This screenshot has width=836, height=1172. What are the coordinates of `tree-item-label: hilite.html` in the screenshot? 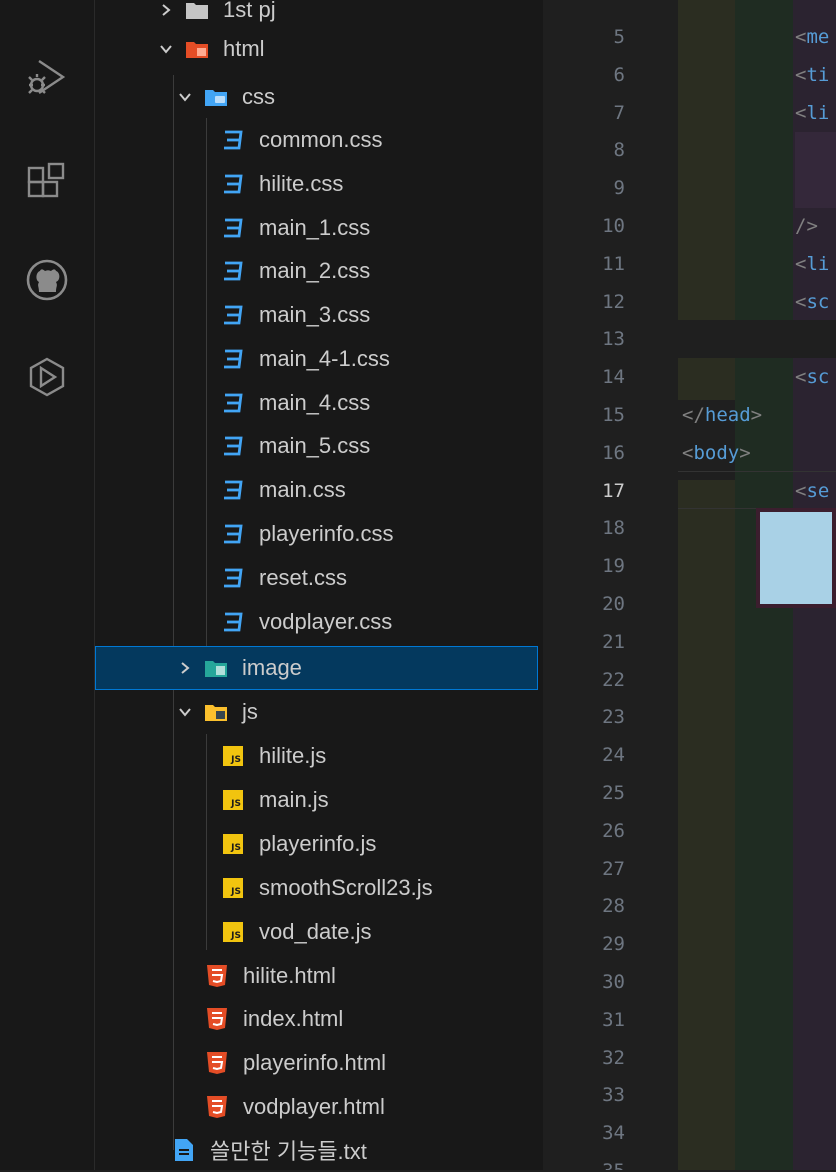 It's located at (289, 975).